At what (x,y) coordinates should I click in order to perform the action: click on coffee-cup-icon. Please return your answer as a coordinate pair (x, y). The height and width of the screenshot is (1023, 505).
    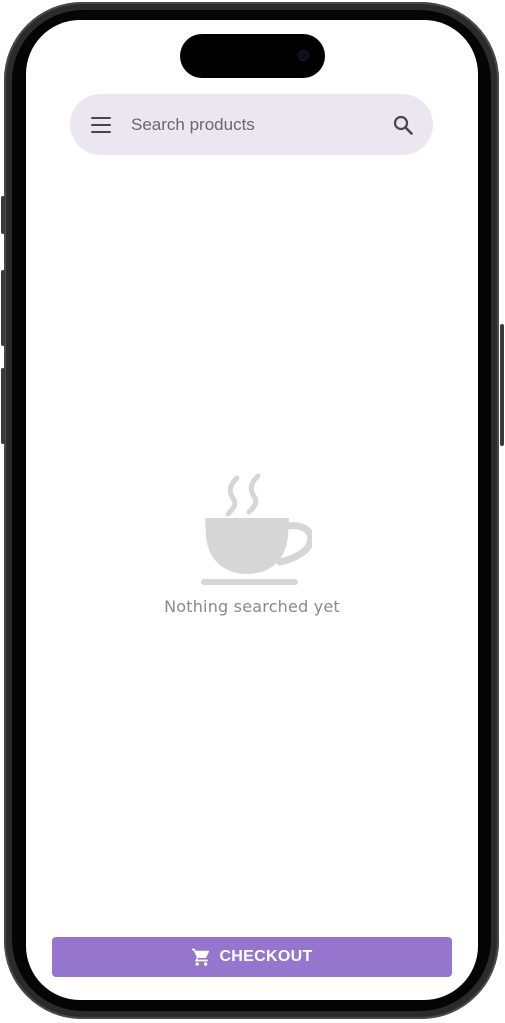
    Looking at the image, I should click on (256, 529).